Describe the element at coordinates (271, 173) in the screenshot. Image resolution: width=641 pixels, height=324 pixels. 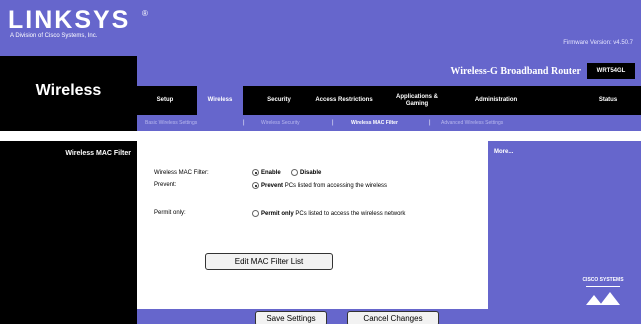
I see `enable-label: Enable` at that location.